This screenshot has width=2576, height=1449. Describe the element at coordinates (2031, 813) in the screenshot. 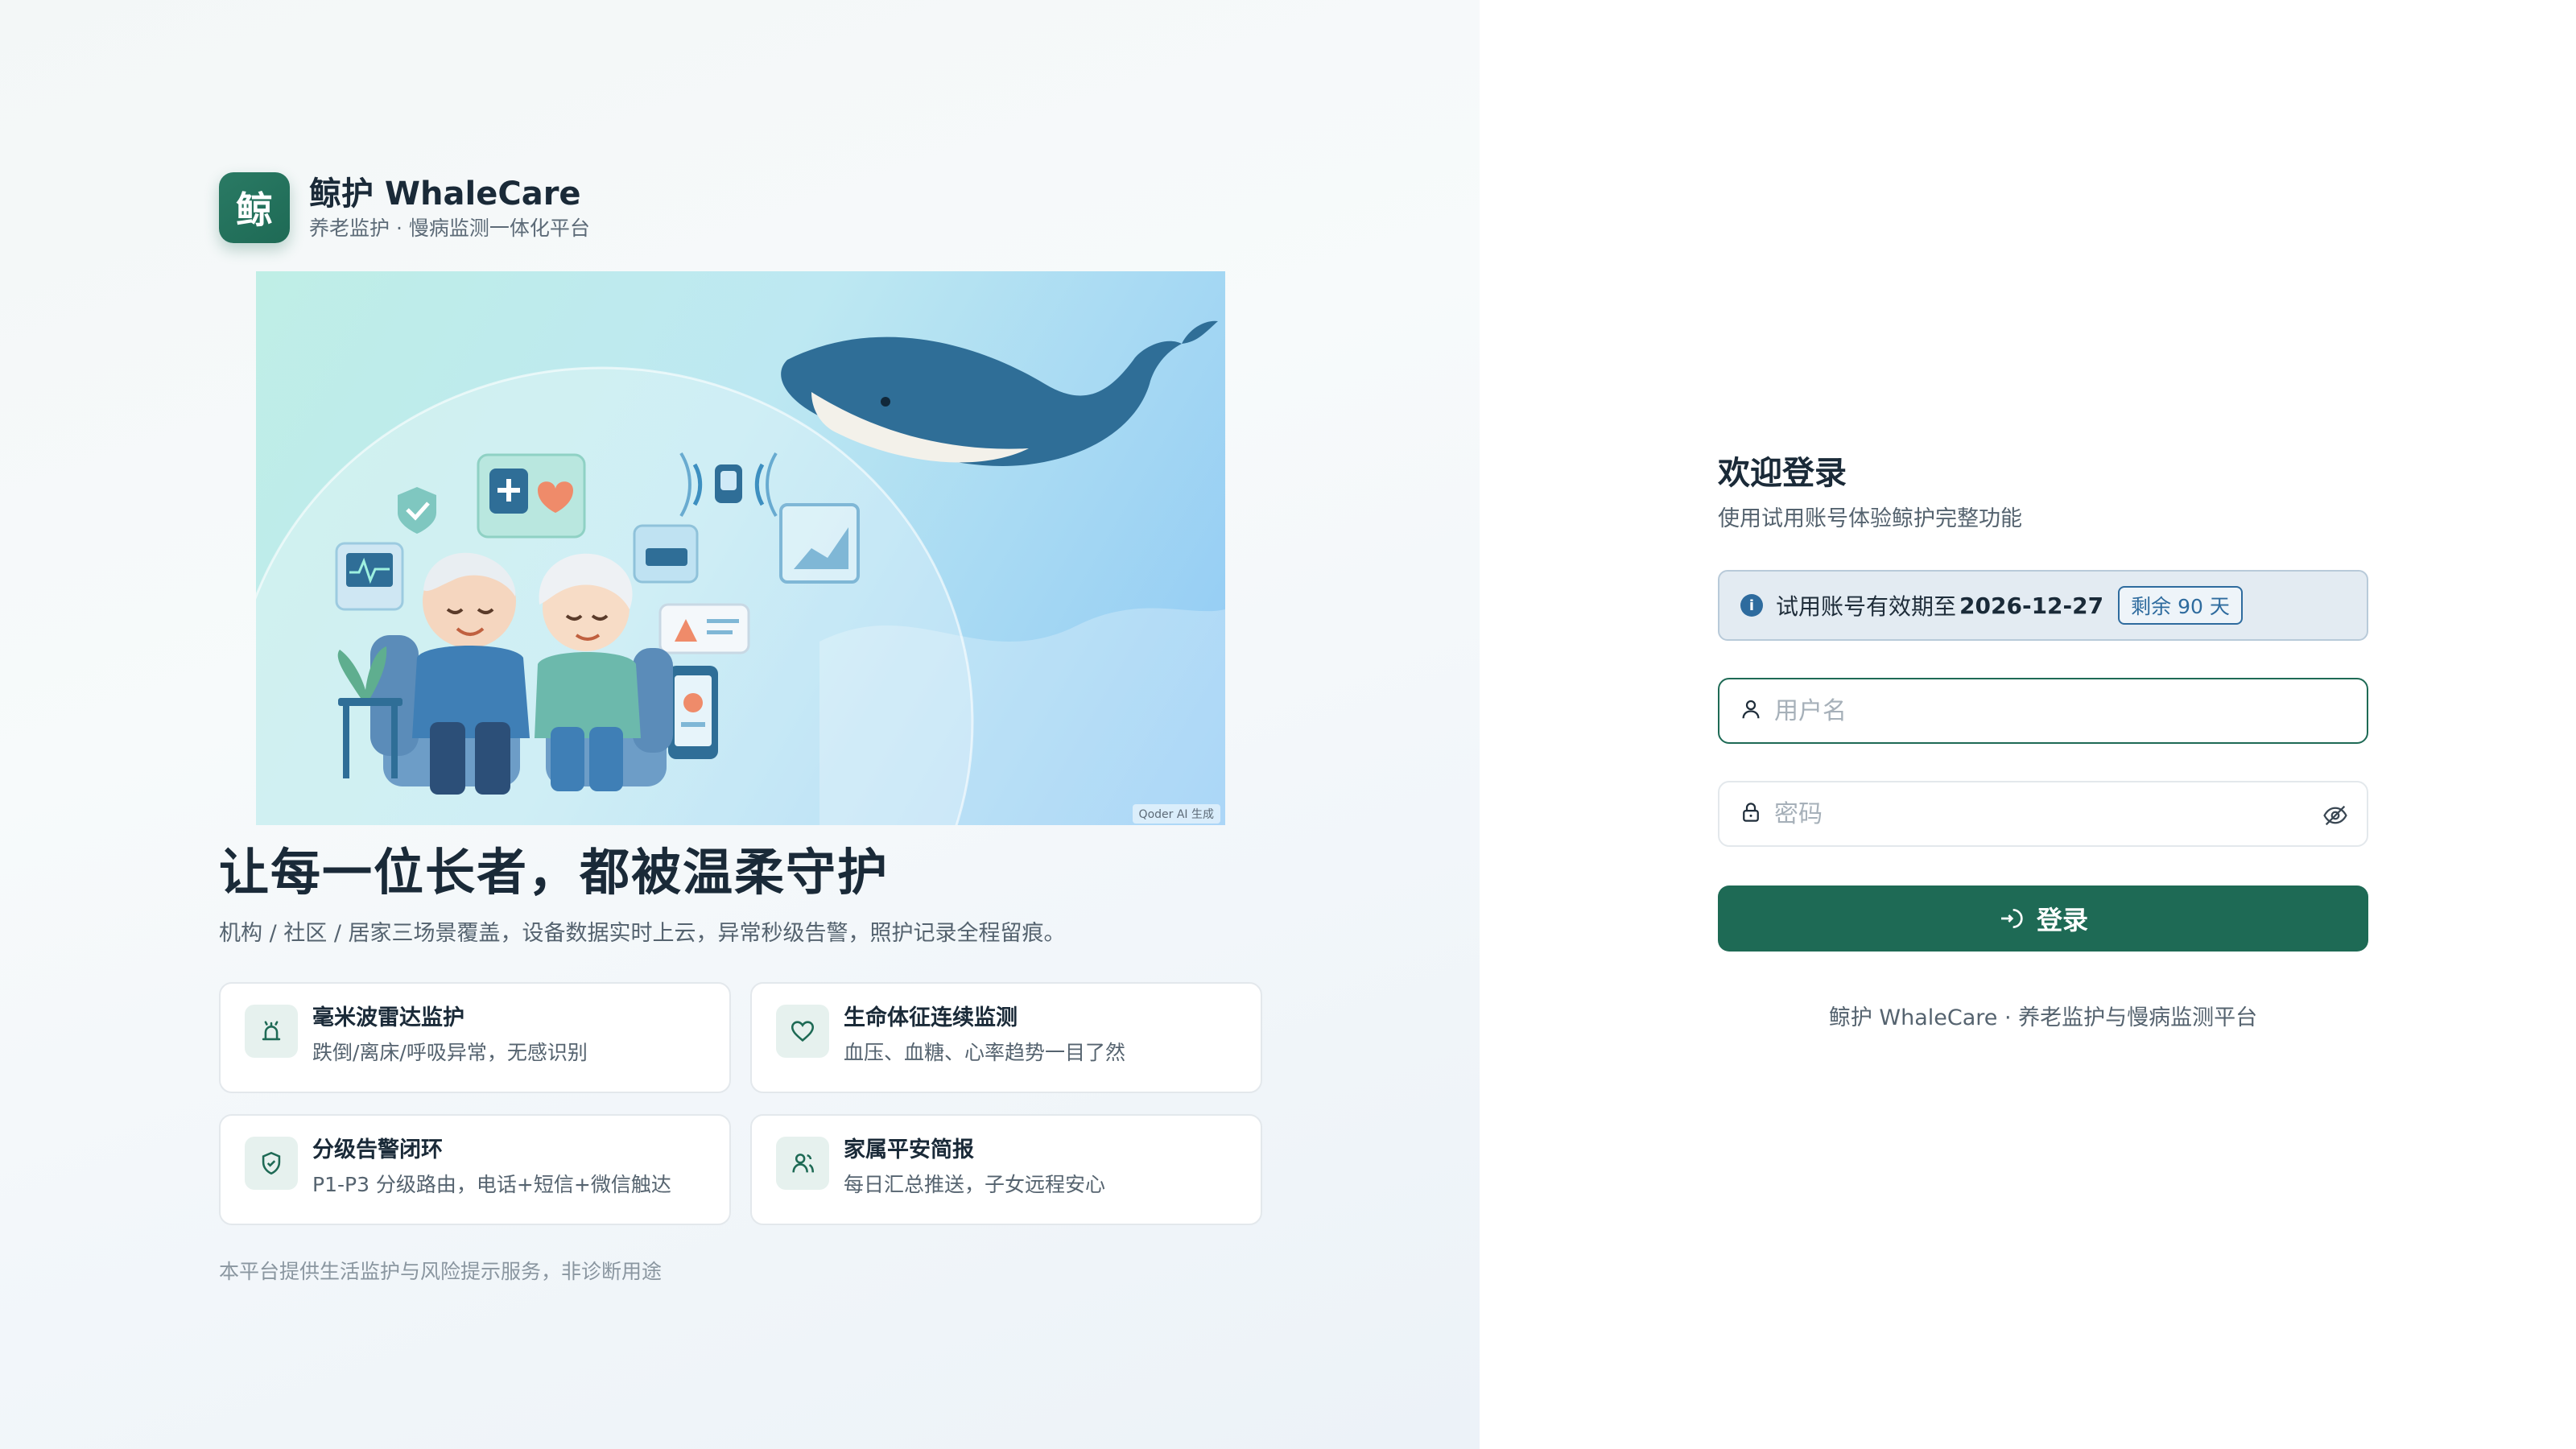

I see `password-input` at that location.